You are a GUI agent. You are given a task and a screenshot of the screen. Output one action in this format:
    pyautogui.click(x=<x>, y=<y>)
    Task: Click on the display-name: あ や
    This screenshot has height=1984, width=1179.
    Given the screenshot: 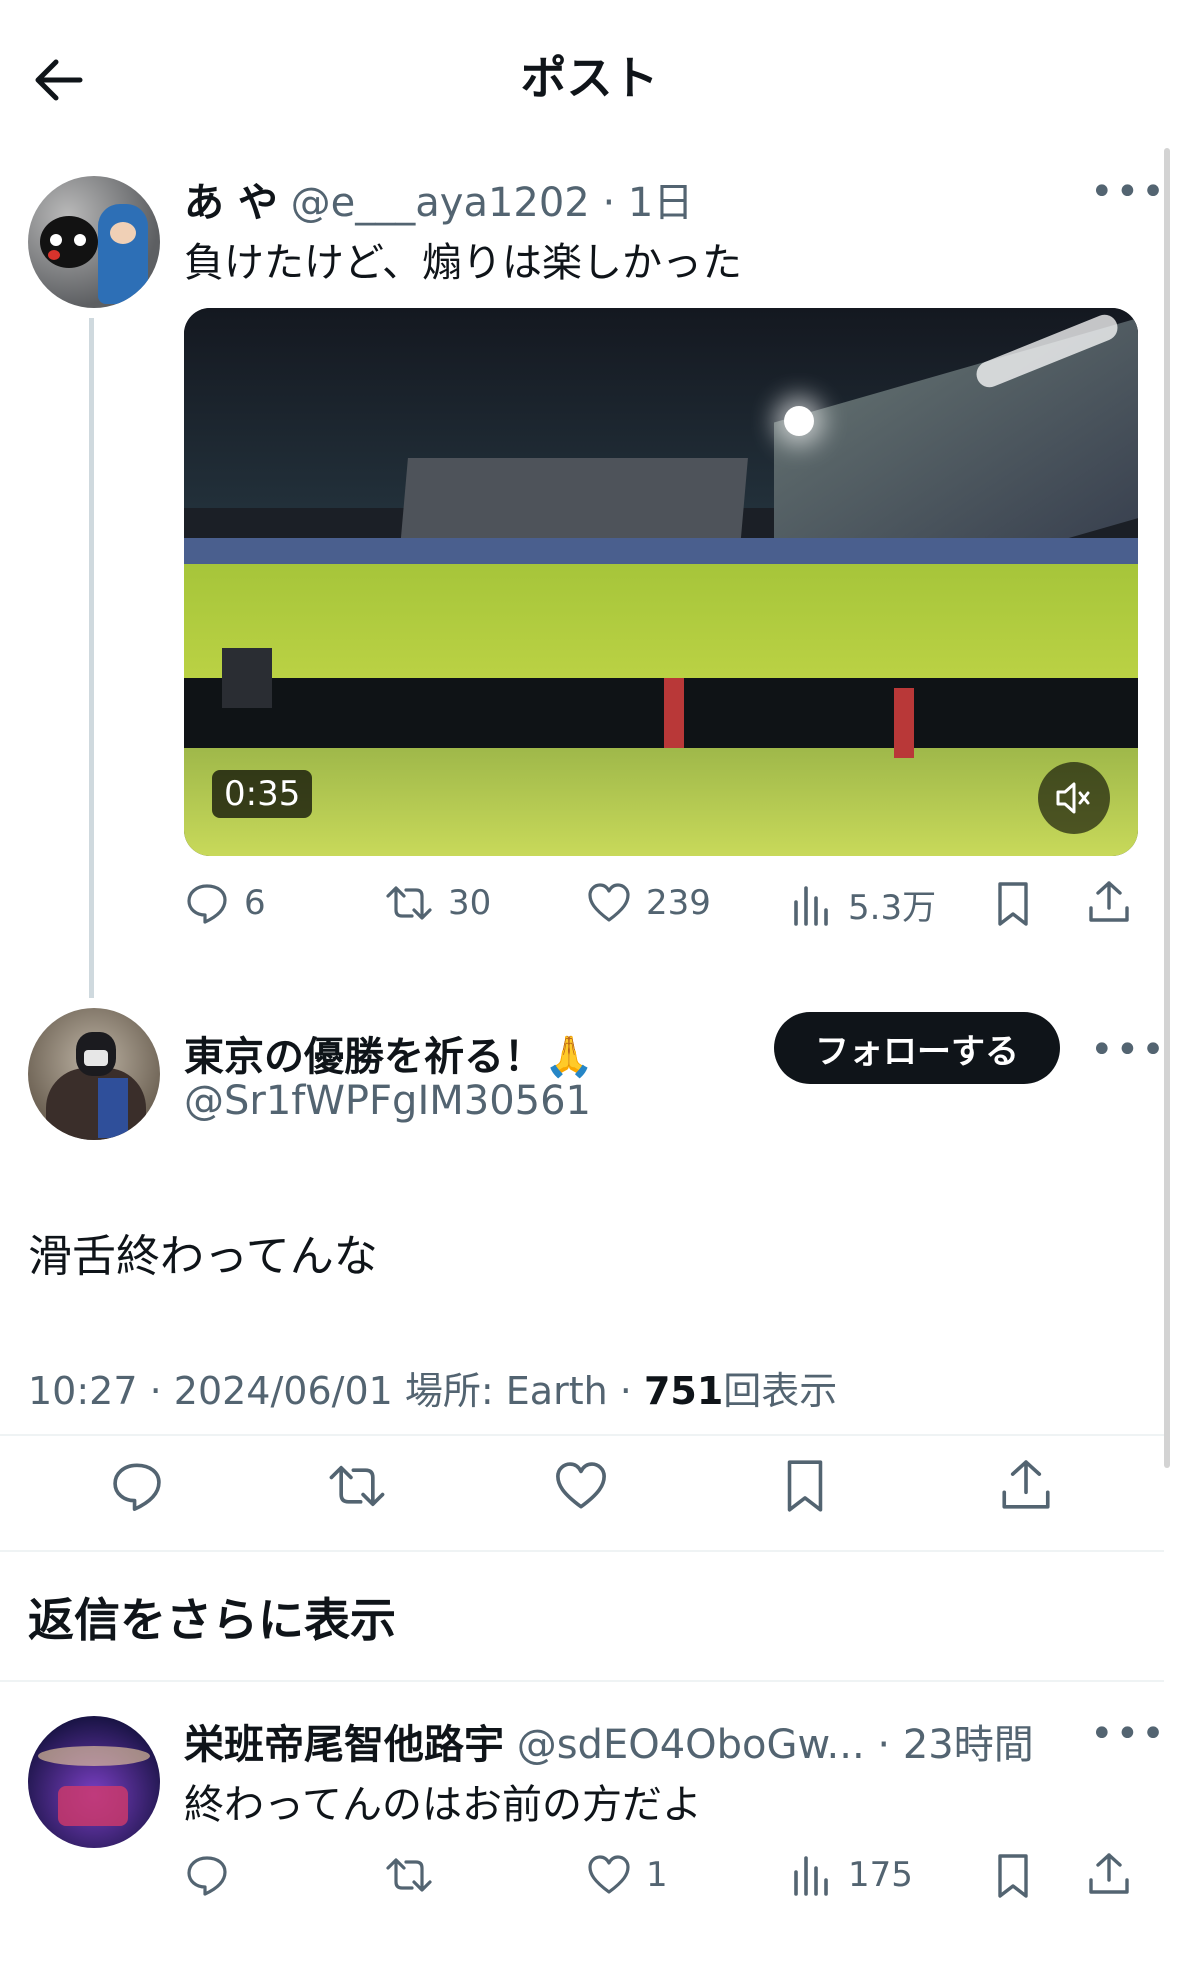 What is the action you would take?
    pyautogui.click(x=231, y=203)
    